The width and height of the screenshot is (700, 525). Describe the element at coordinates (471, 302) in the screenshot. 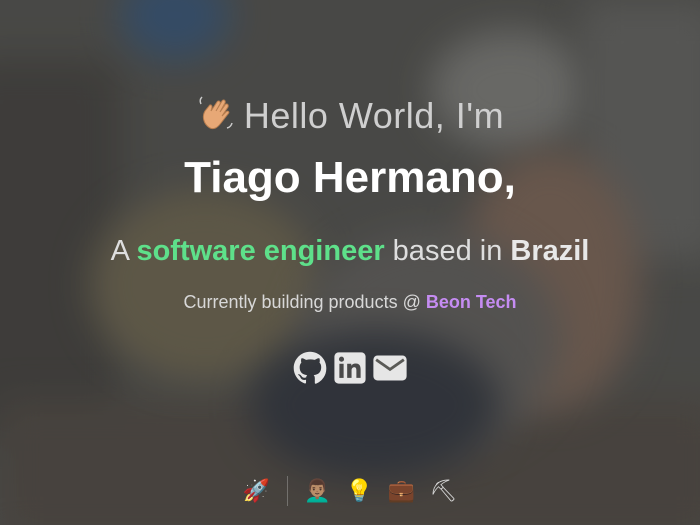

I see `company-link: Beon Tech` at that location.